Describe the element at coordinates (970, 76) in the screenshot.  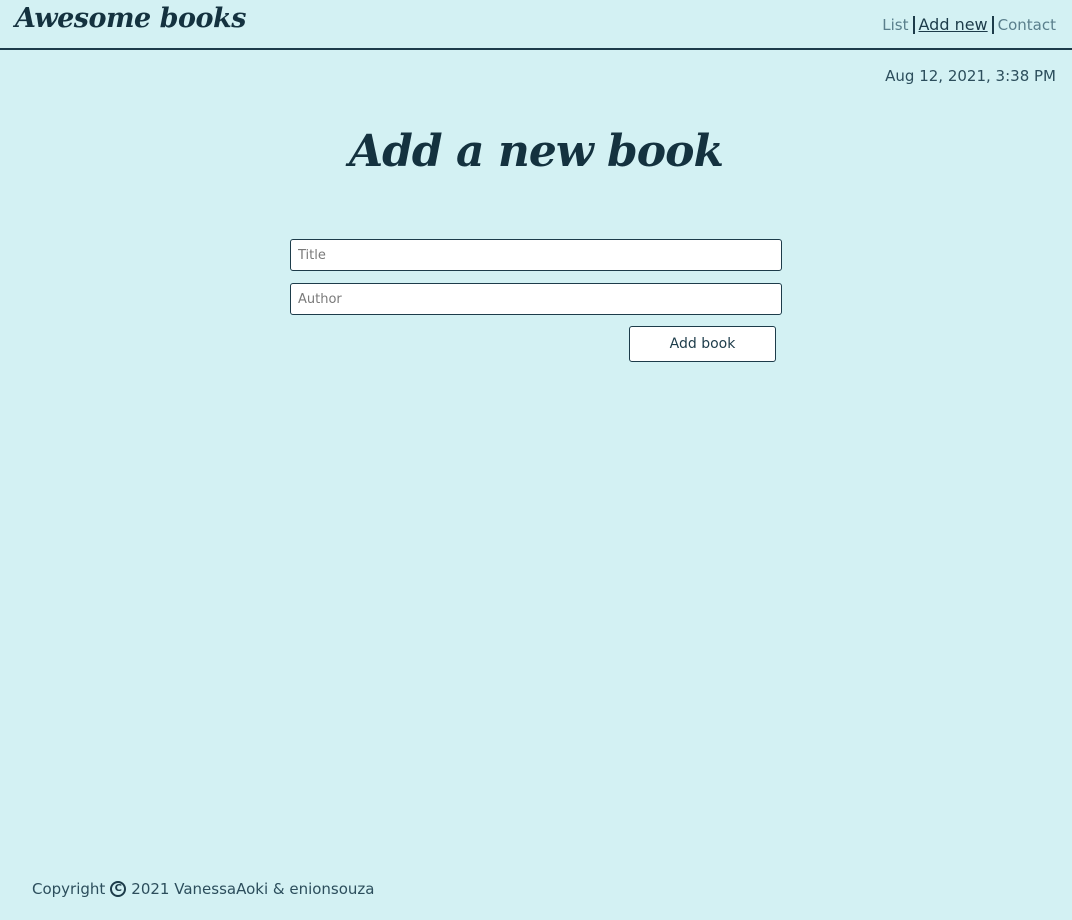
I see `current-datetime: Aug 12, 2021, 3:38 PM` at that location.